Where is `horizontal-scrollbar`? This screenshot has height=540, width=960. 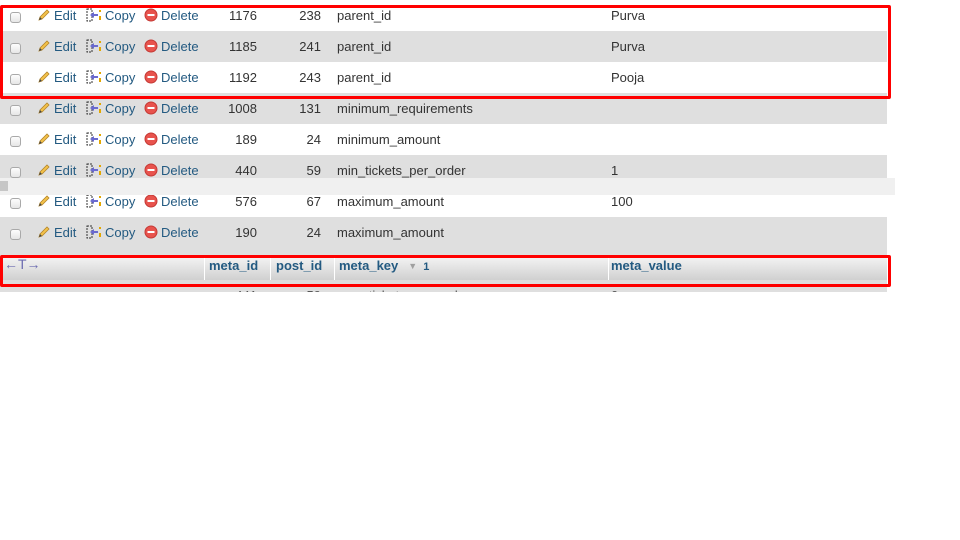 horizontal-scrollbar is located at coordinates (447, 186).